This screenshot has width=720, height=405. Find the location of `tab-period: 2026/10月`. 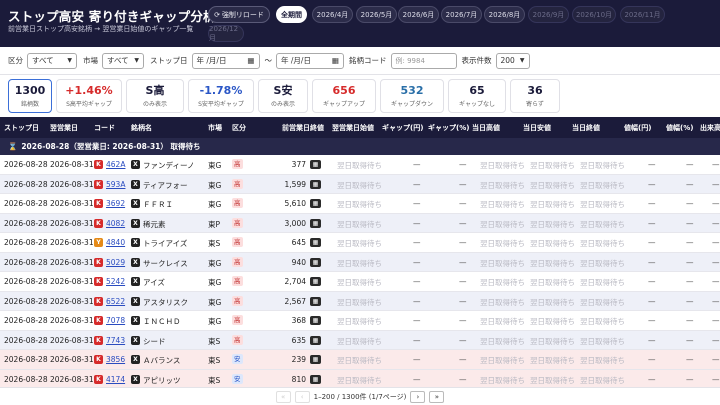

tab-period: 2026/10月 is located at coordinates (594, 14).